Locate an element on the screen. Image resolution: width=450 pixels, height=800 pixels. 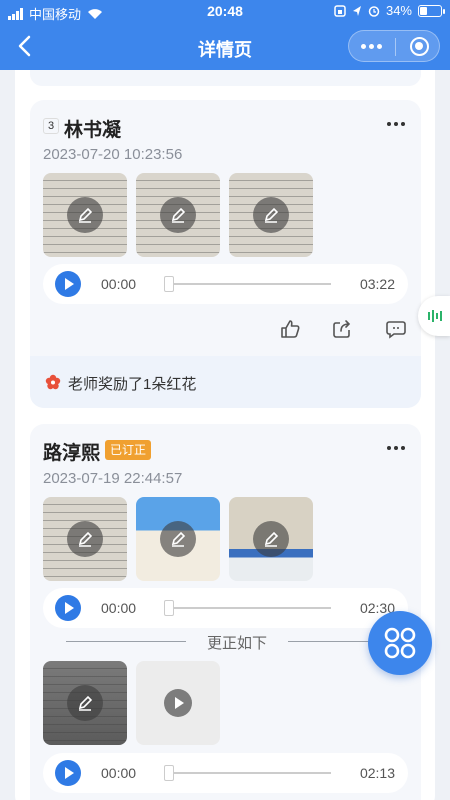
grid-menu-icon is located at coordinates (400, 643).